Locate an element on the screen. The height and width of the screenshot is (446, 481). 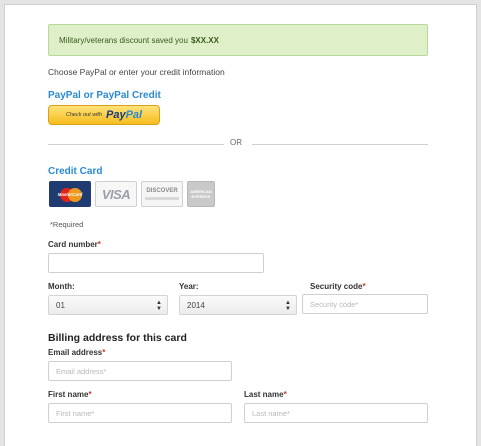
divider-line-left is located at coordinates (136, 144).